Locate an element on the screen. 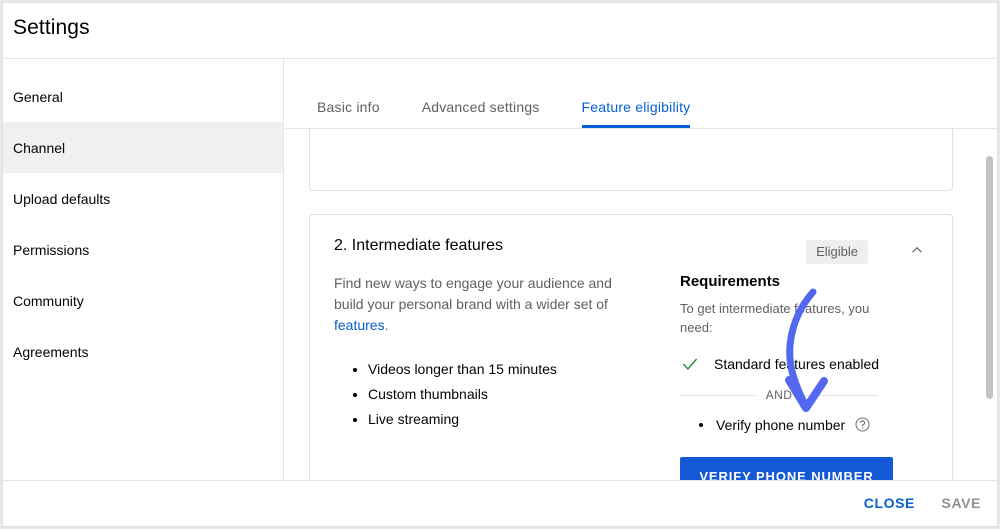 The image size is (1000, 529). tab-advanced-settings: Advanced settings is located at coordinates (481, 113).